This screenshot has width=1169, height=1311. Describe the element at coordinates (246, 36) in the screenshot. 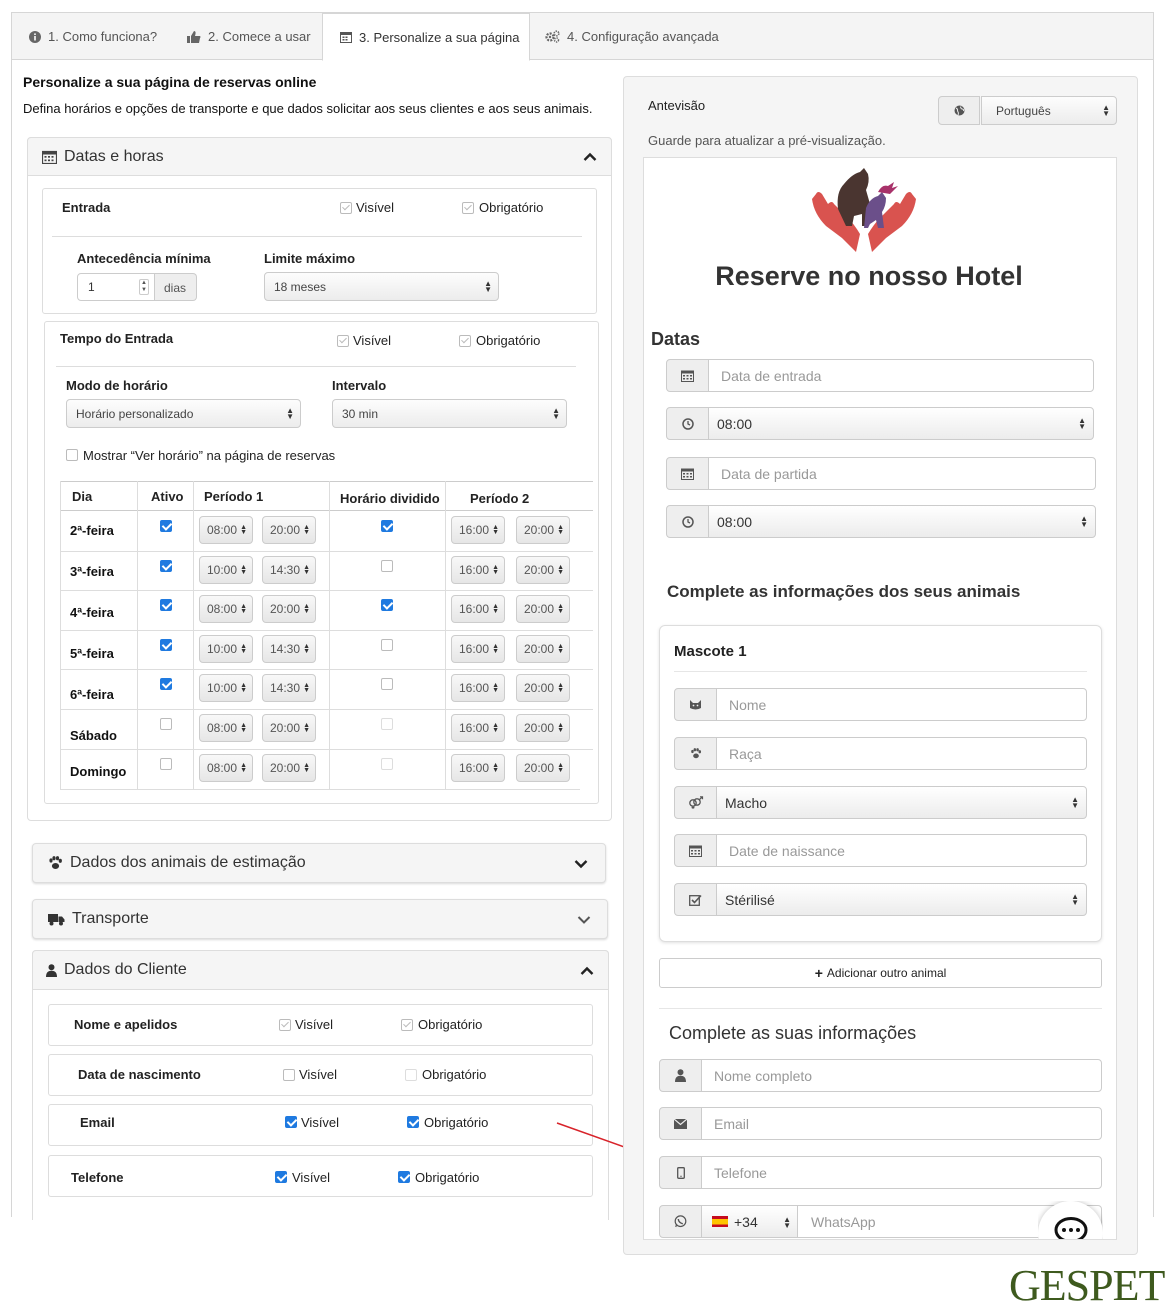

I see `tab-get-started: 2. Comece a usar` at that location.